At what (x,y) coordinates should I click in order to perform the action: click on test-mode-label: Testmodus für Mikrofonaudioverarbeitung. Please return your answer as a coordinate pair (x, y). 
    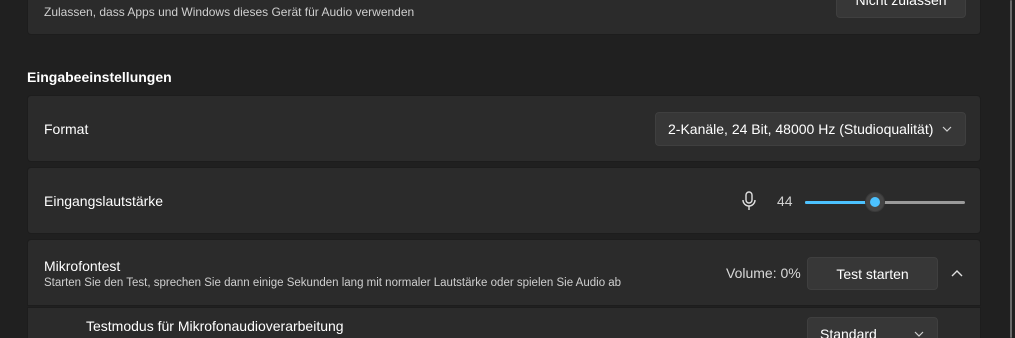
    Looking at the image, I should click on (215, 326).